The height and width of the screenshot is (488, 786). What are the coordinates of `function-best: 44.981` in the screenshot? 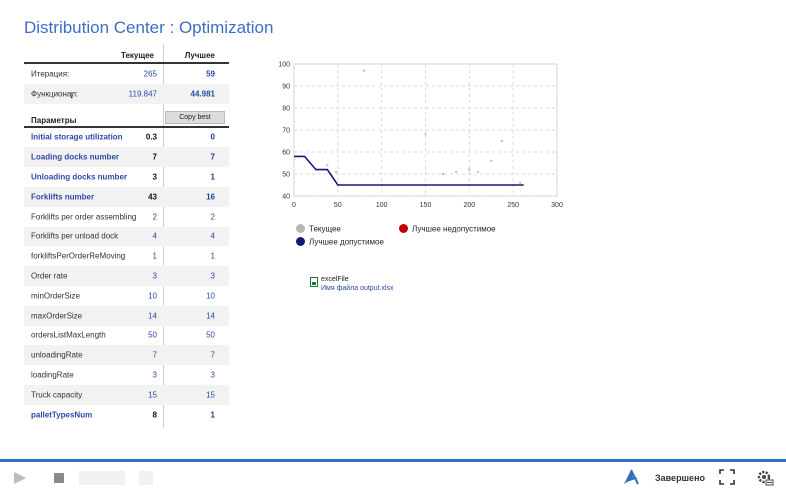 It's located at (202, 94).